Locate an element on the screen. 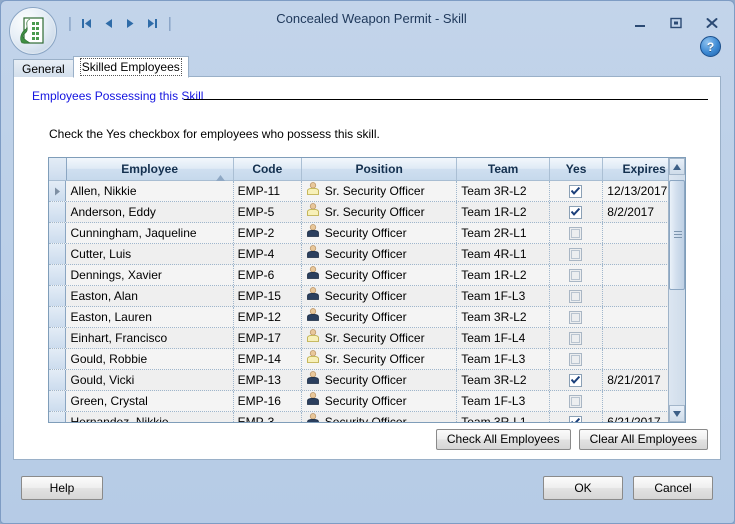  restore-button is located at coordinates (676, 23).